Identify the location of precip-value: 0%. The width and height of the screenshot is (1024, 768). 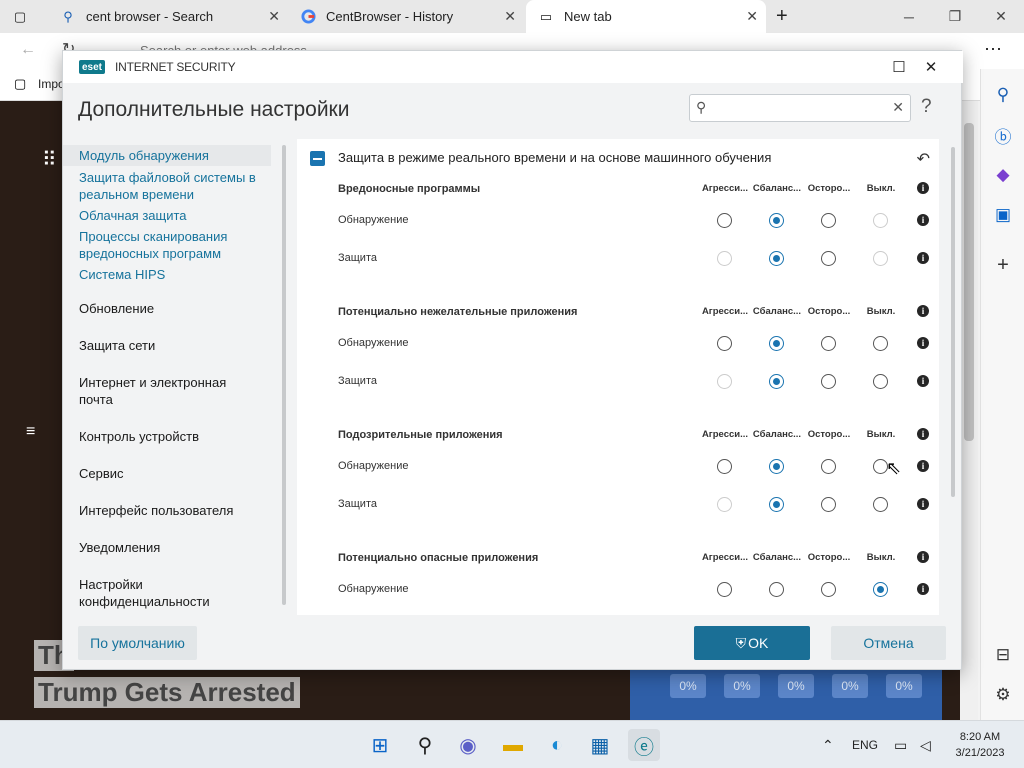
(850, 686).